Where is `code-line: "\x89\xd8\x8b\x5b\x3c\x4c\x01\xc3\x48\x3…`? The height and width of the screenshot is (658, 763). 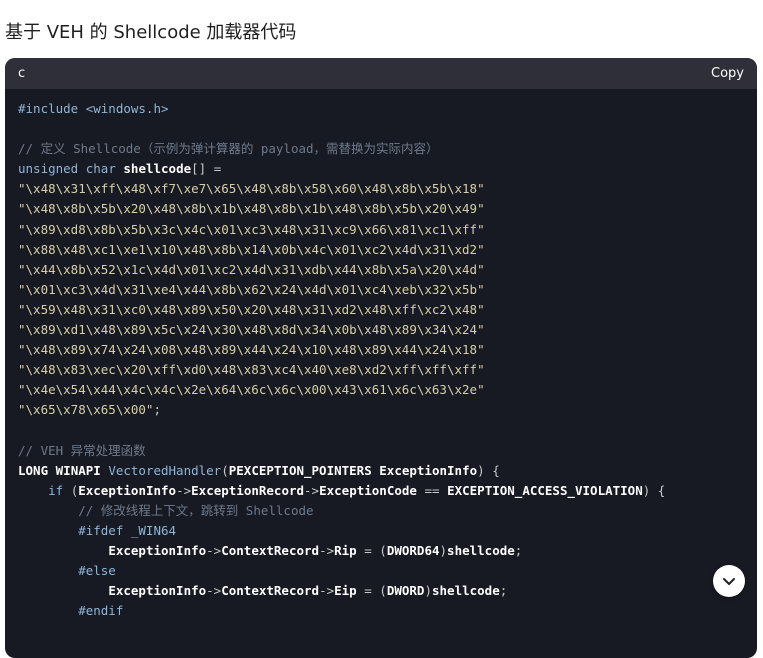 code-line: "\x89\xd8\x8b\x5b\x3c\x4c\x01\xc3\x48\x3… is located at coordinates (251, 229).